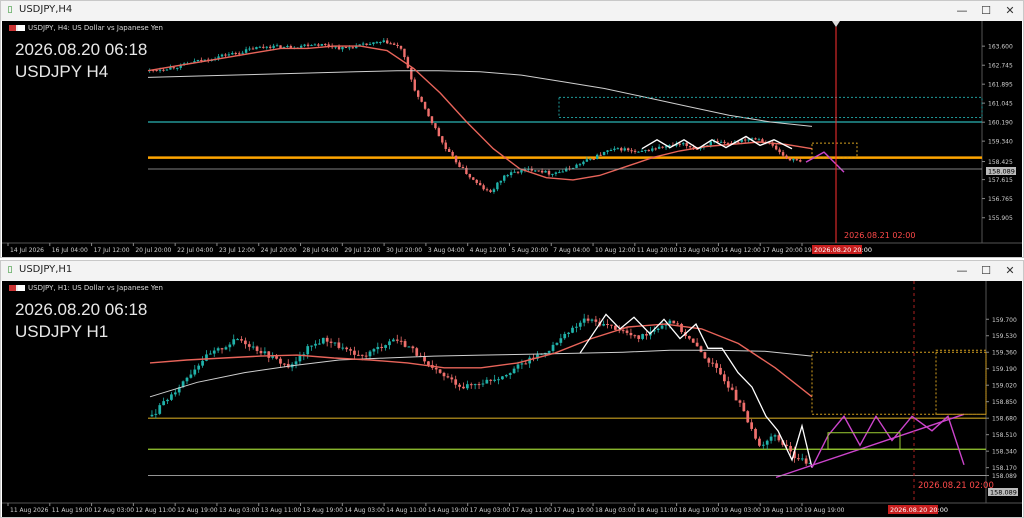 The width and height of the screenshot is (1024, 518). What do you see at coordinates (615, 510) in the screenshot?
I see `x-tick-label: 18 Aug 03:00` at bounding box center [615, 510].